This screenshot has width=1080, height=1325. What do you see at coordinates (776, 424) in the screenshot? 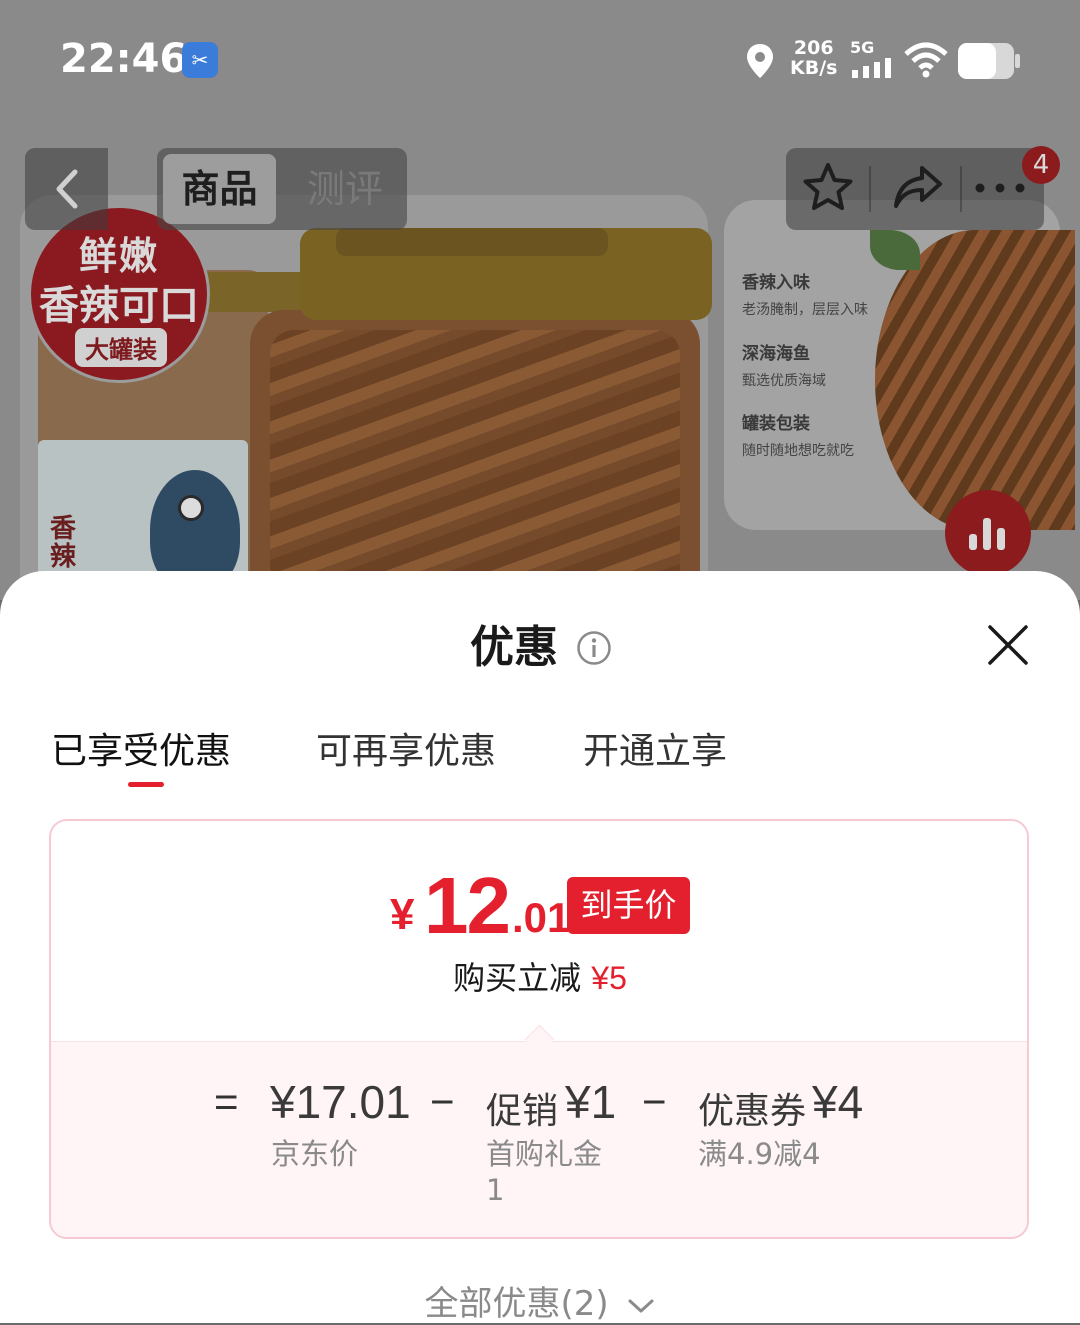
I see `feature-title: 罐装包装` at bounding box center [776, 424].